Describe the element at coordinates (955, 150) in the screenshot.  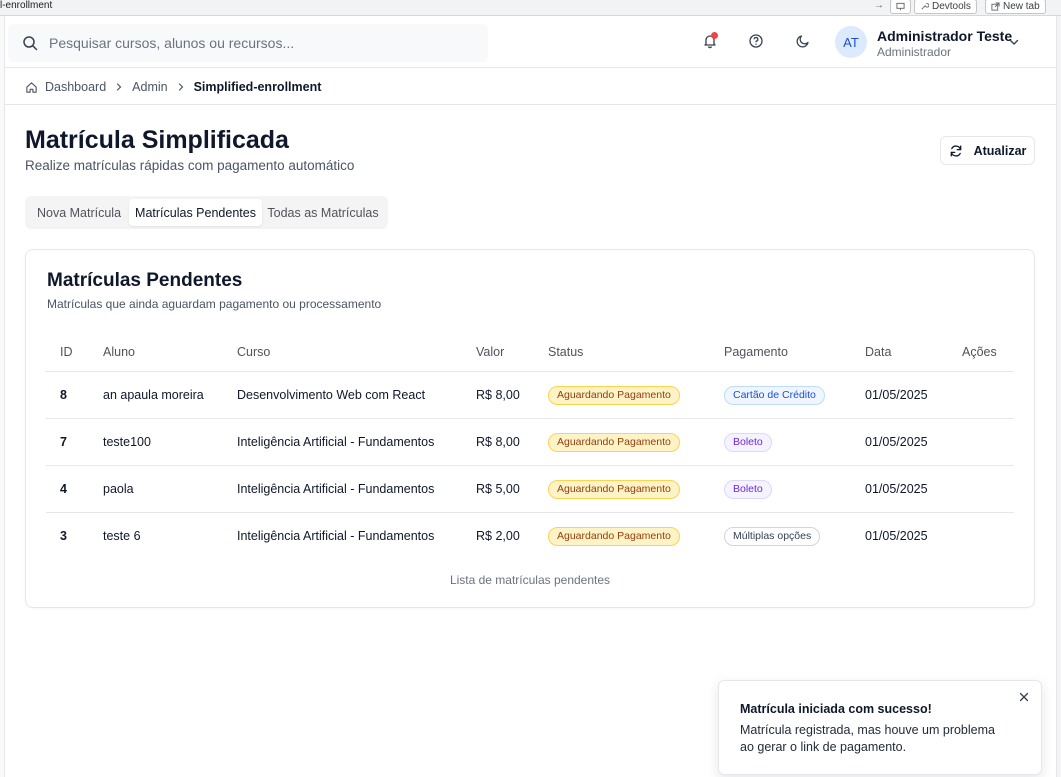
I see `refresh-icon` at that location.